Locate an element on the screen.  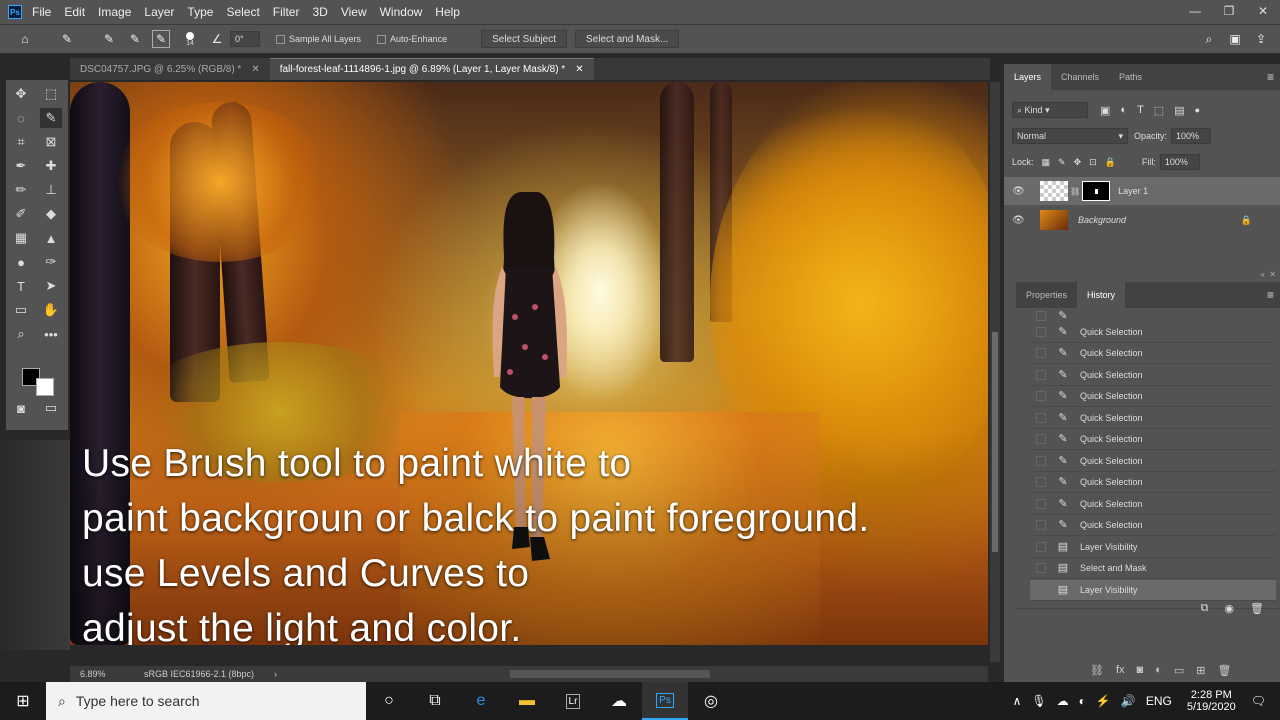
gradient-tool-icon: ▦ is located at coordinates (21, 238).